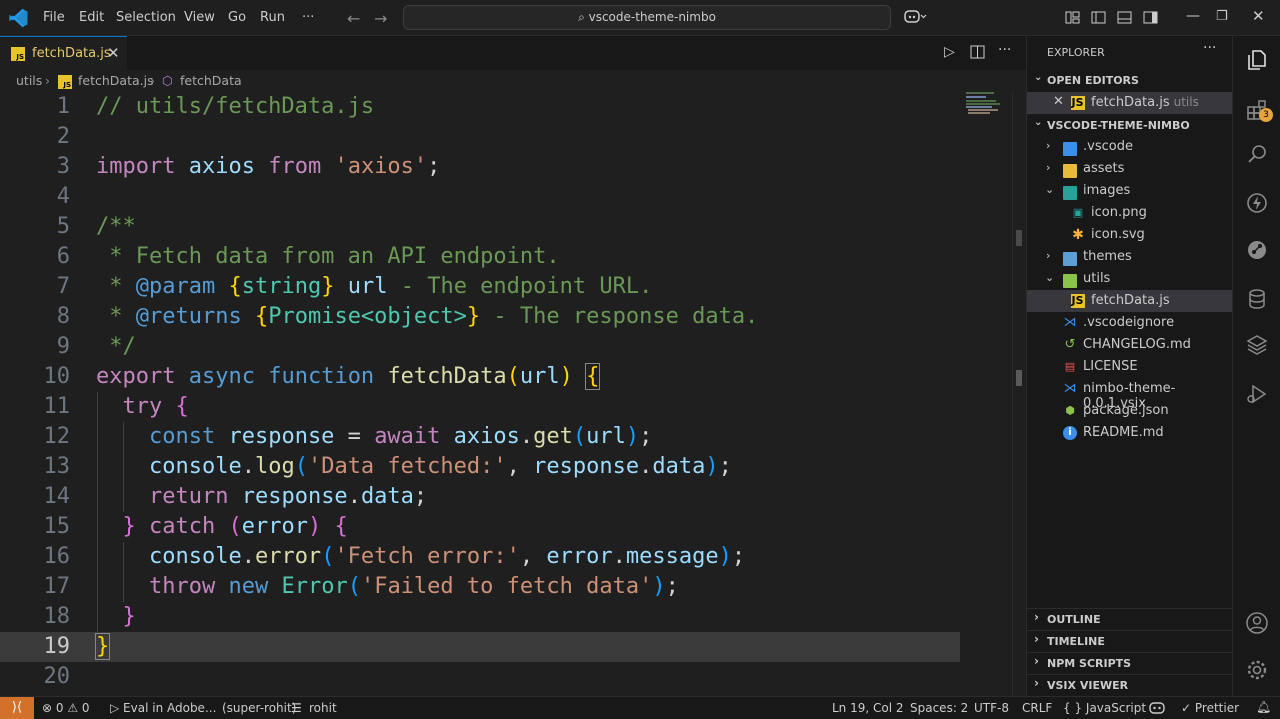  What do you see at coordinates (17, 708) in the screenshot?
I see `remote-indicator-icon: ⟩⟨` at bounding box center [17, 708].